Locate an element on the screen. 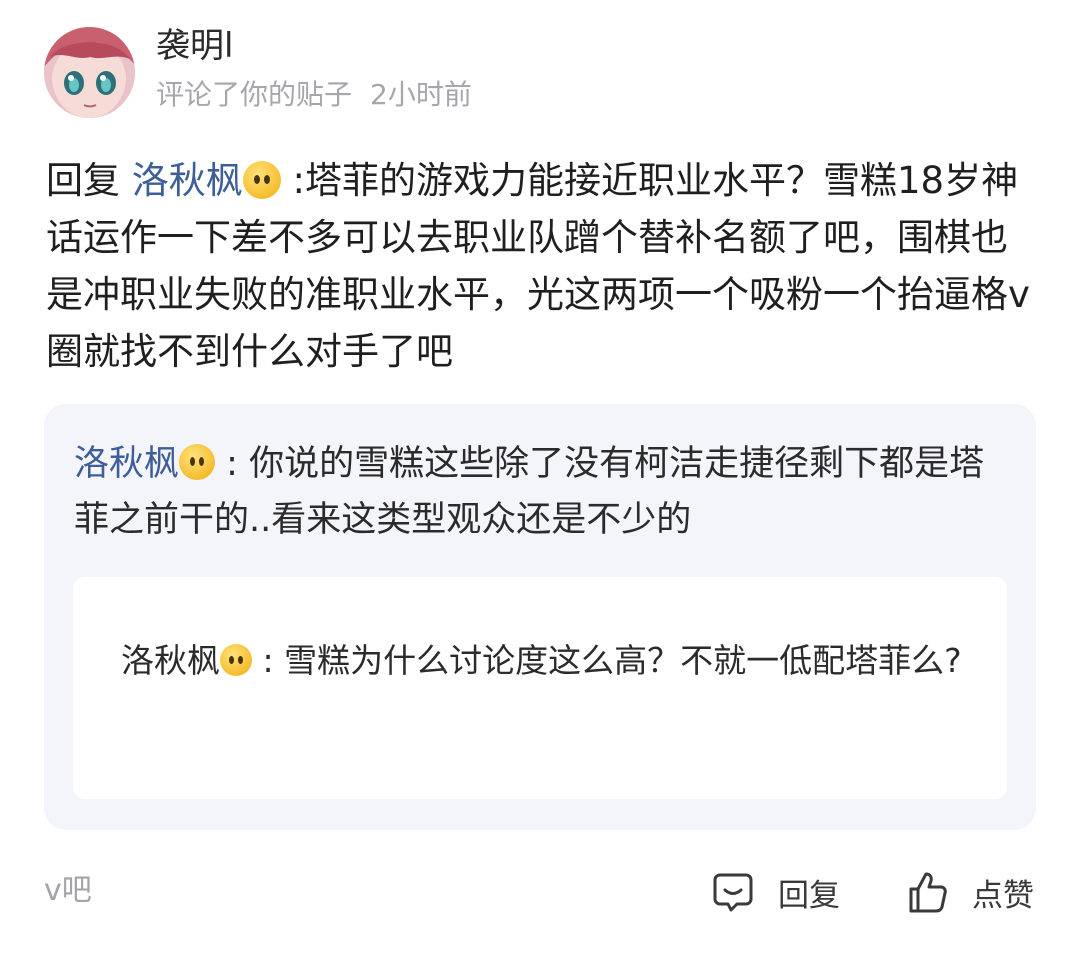  comment-meta: 评论了你的贴子 2小时前 is located at coordinates (314, 95).